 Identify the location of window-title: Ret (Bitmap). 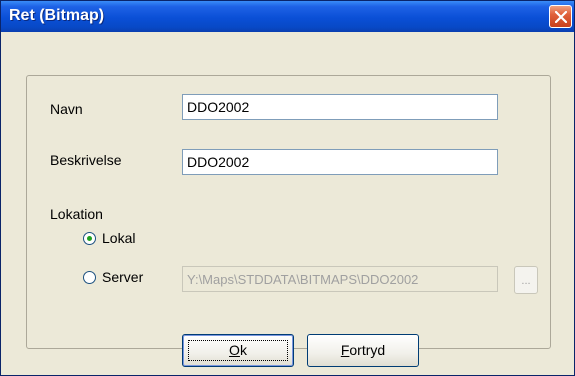
(57, 15).